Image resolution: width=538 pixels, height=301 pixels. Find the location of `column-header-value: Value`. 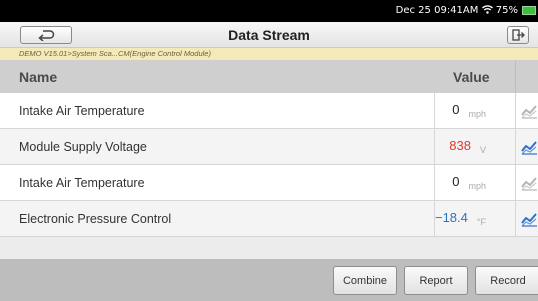

column-header-value: Value is located at coordinates (471, 77).